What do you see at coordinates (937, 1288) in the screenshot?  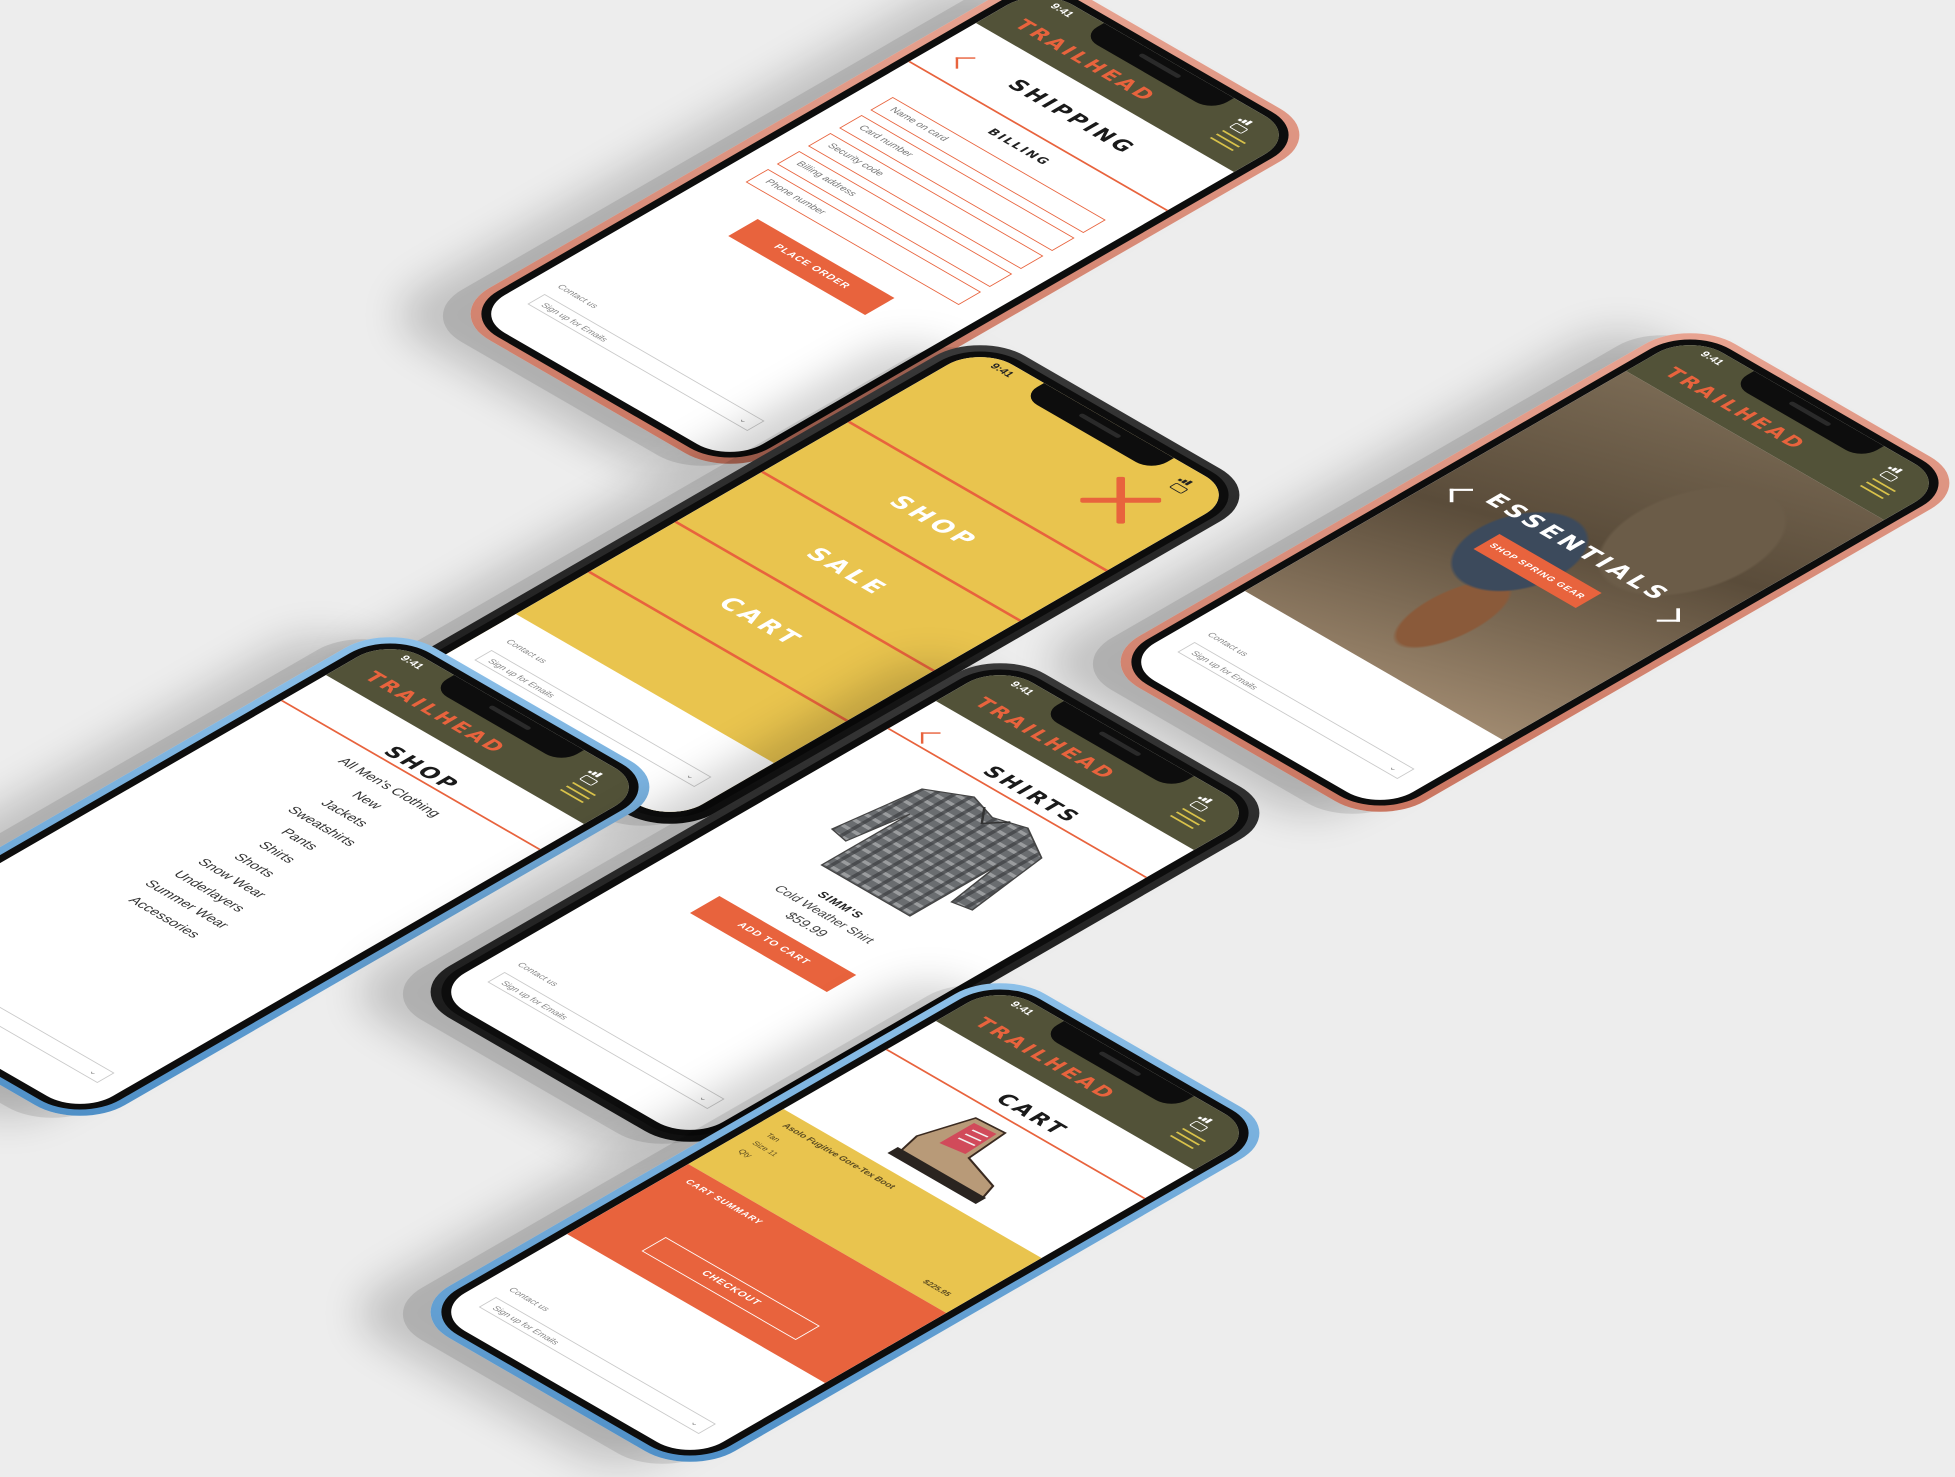 I see `cart-item-price: $225.95` at bounding box center [937, 1288].